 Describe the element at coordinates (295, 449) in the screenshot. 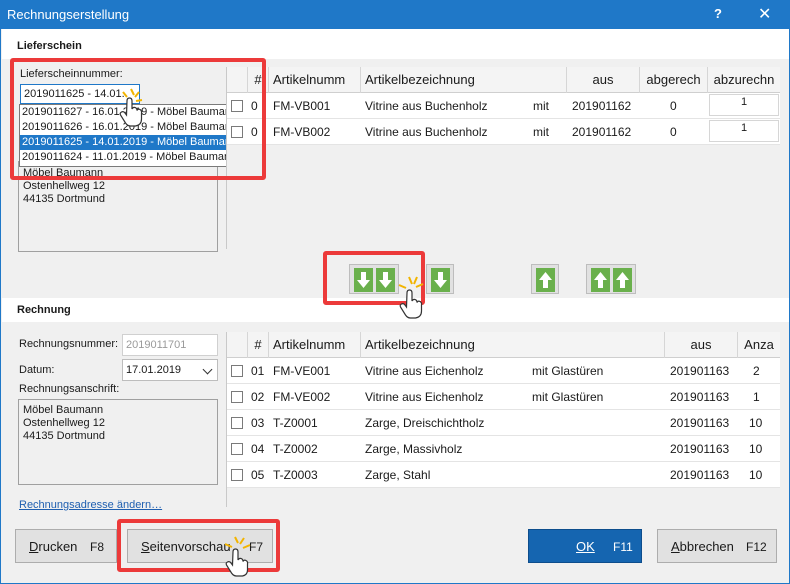

I see `cell-artikelnummer: T-Z0002` at that location.